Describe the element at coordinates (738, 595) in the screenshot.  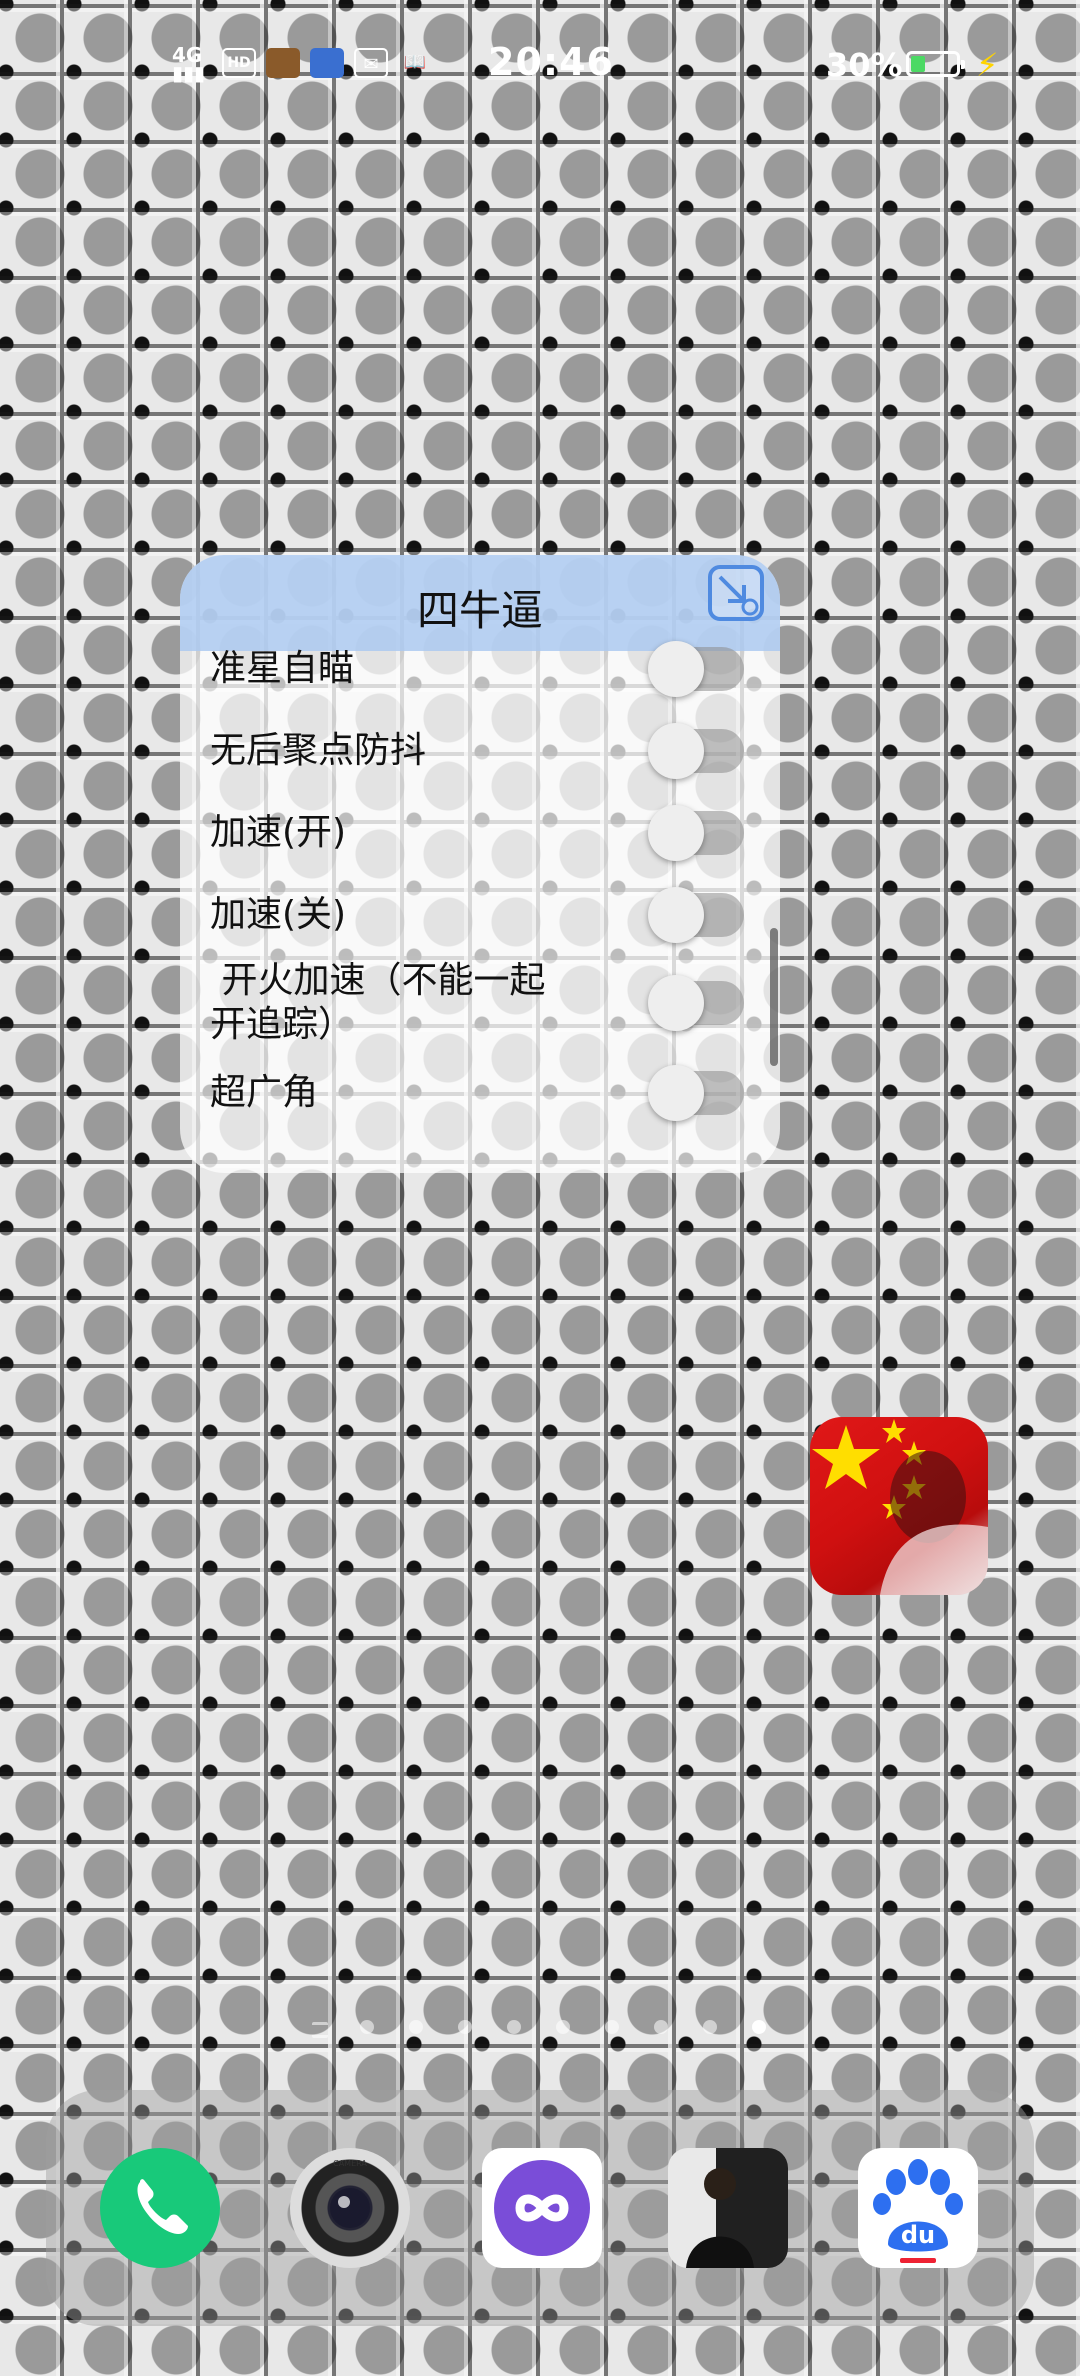
I see `minimize-icon` at that location.